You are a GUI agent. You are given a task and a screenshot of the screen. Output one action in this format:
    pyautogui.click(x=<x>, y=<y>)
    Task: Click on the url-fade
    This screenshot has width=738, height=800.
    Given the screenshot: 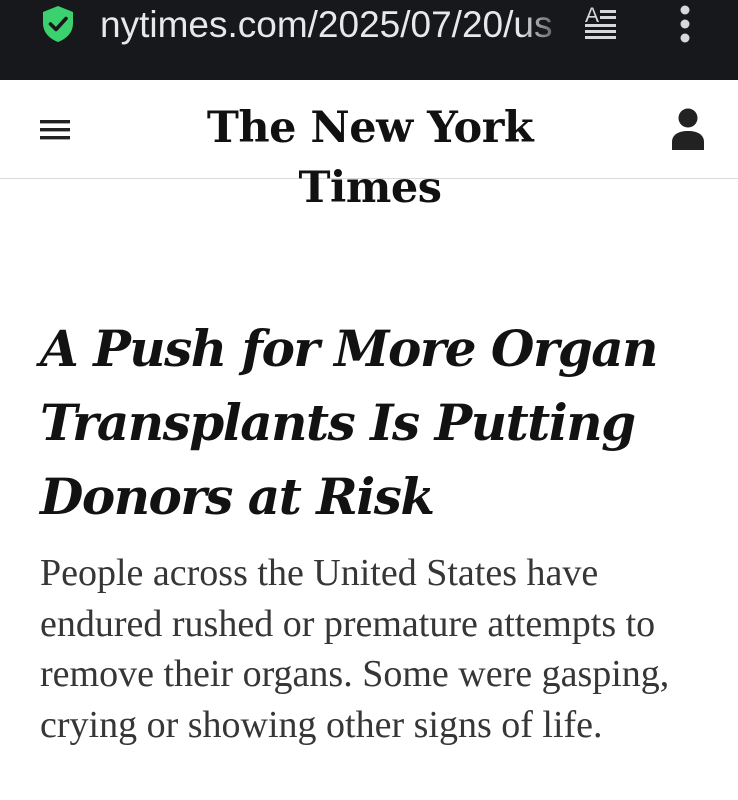 What is the action you would take?
    pyautogui.click(x=546, y=25)
    